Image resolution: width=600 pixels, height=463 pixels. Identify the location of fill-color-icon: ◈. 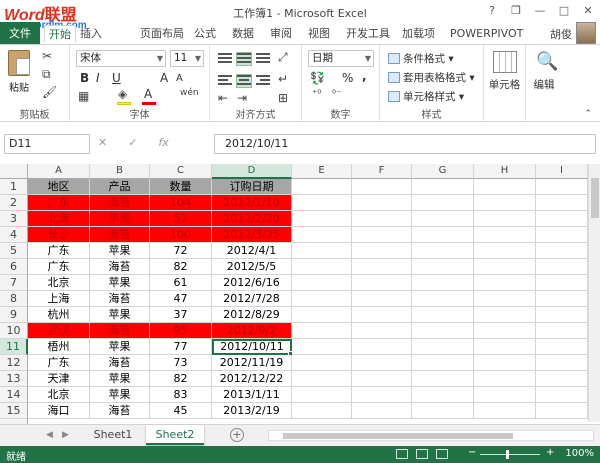
(122, 94).